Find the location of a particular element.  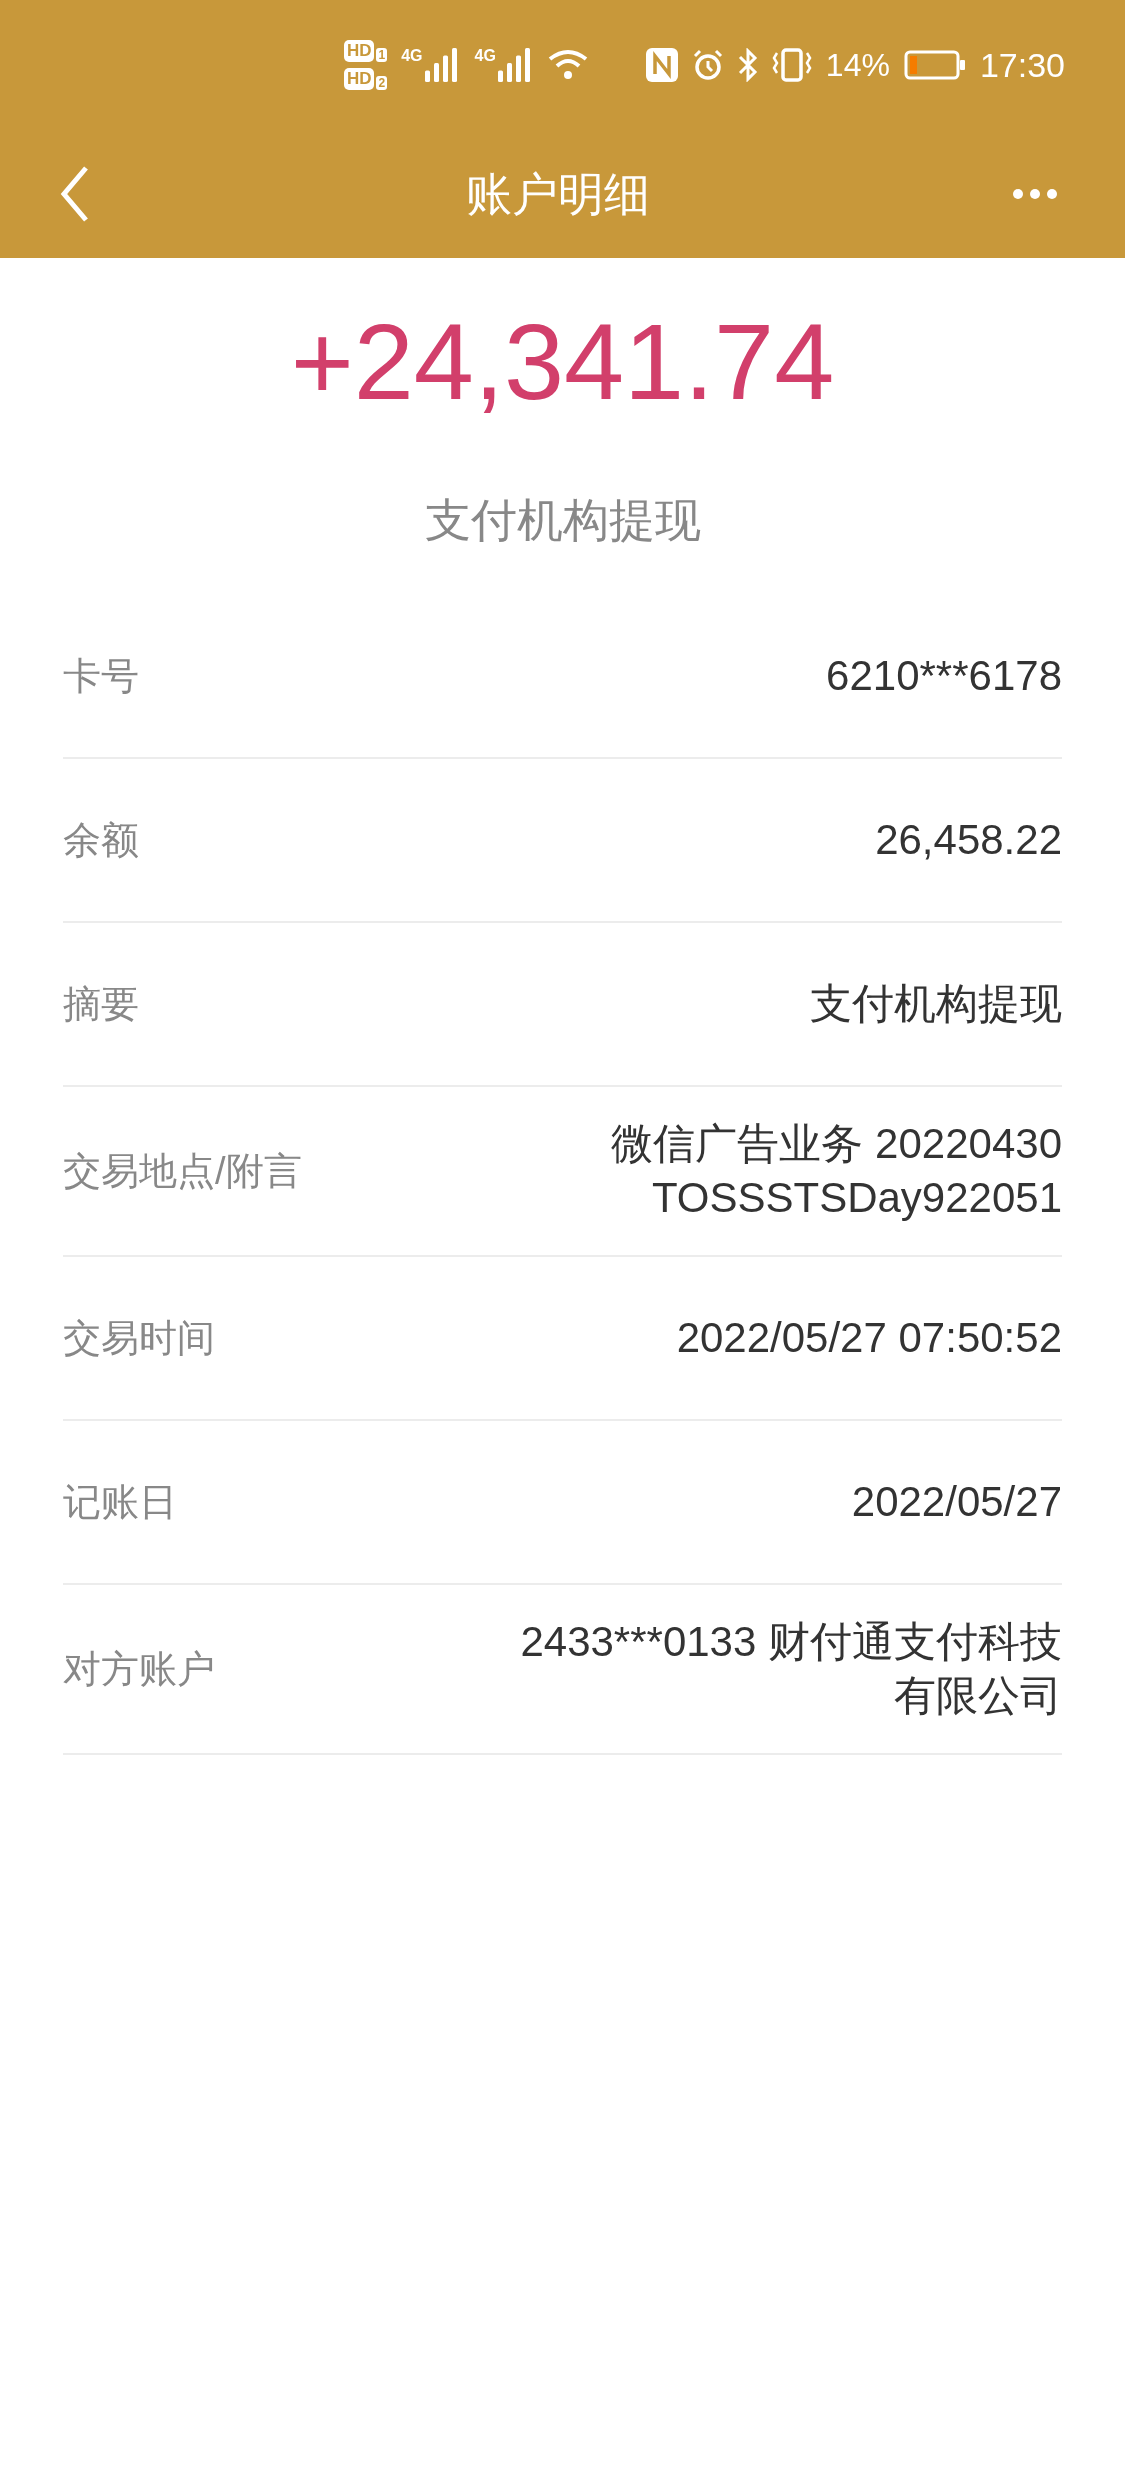

detail-value: 2433***0133 财付通支付科技 is located at coordinates (791, 1642).